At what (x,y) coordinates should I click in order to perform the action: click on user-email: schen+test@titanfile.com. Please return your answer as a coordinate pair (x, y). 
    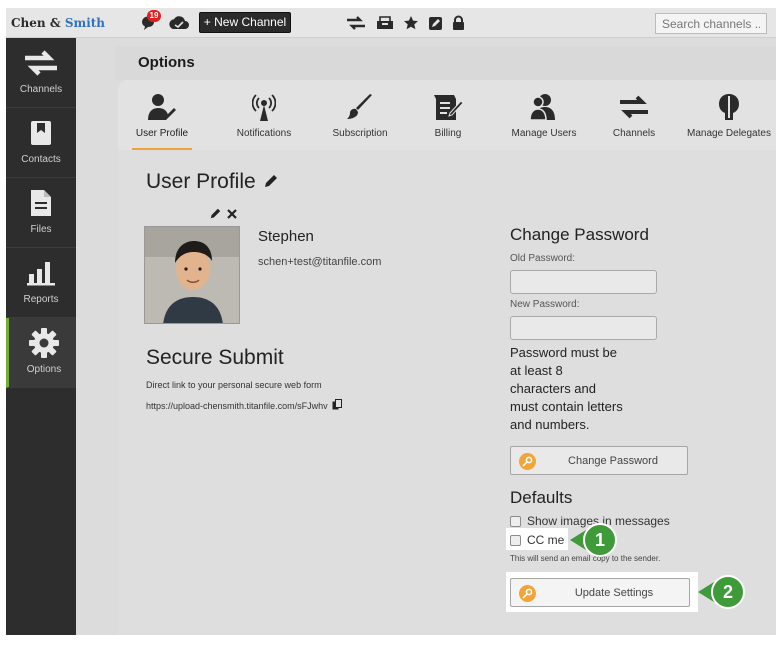
    Looking at the image, I should click on (320, 262).